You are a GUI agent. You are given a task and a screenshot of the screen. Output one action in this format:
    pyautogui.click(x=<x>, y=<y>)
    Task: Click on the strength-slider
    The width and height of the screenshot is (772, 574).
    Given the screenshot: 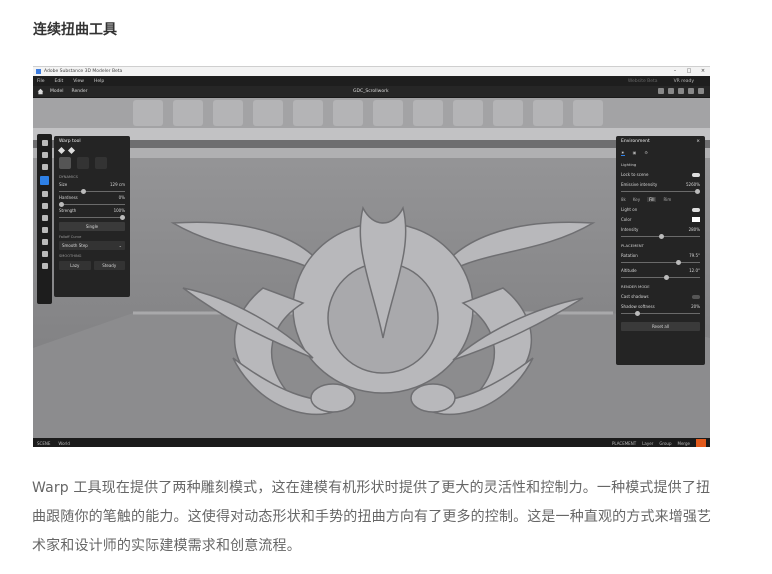 What is the action you would take?
    pyautogui.click(x=92, y=217)
    